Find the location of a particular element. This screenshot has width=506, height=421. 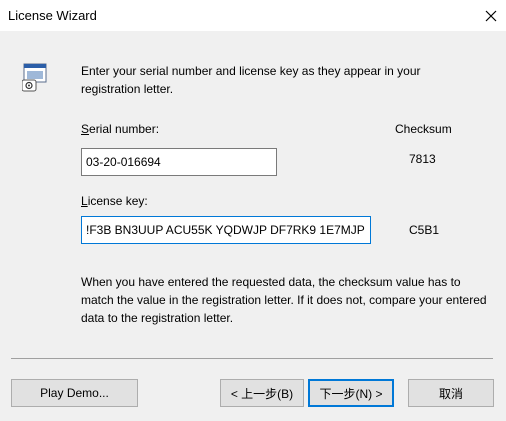

close-button is located at coordinates (491, 15).